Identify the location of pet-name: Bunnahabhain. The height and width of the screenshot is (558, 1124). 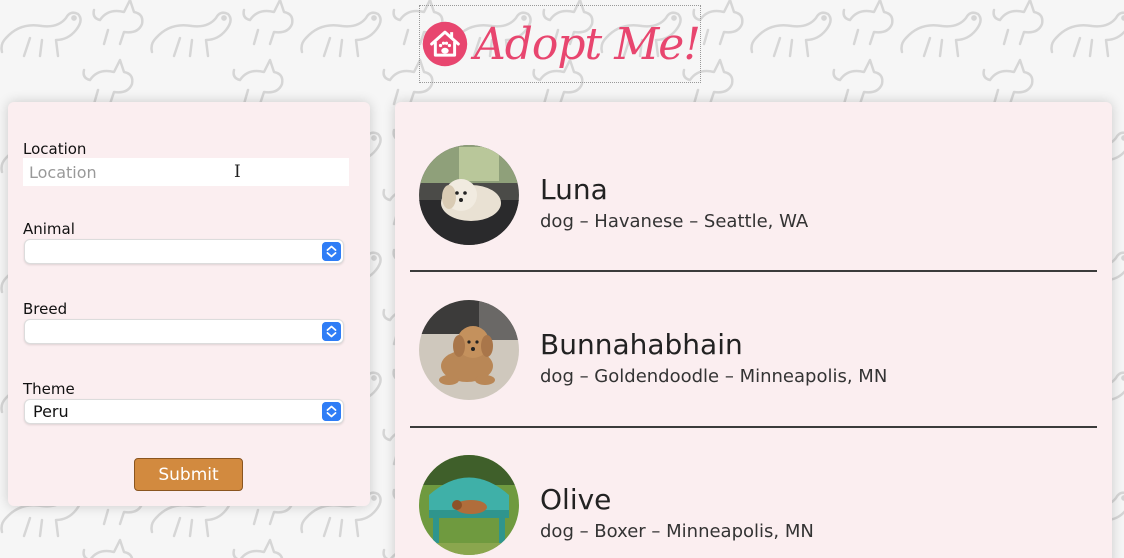
(641, 344).